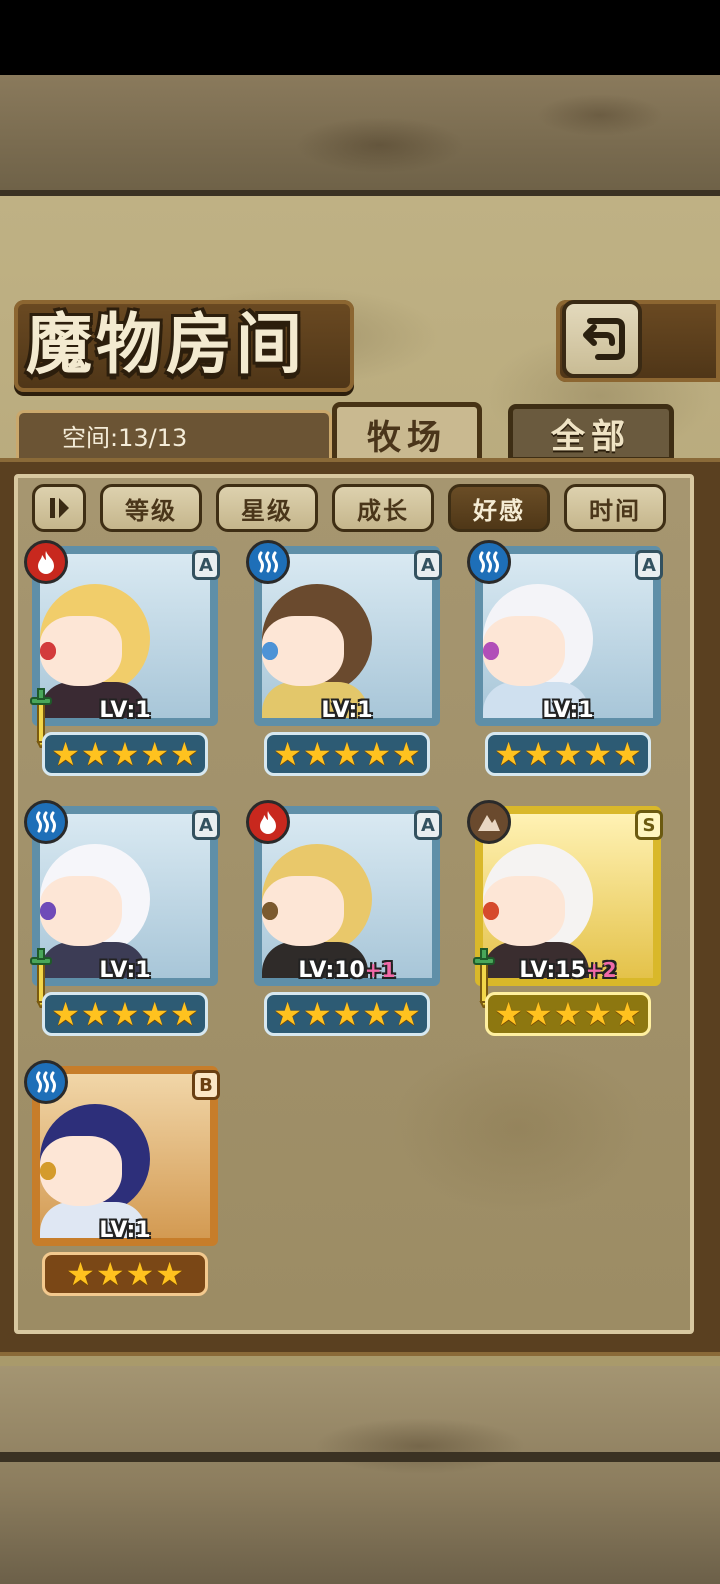  I want to click on tab-ranch: 牧场, so click(407, 434).